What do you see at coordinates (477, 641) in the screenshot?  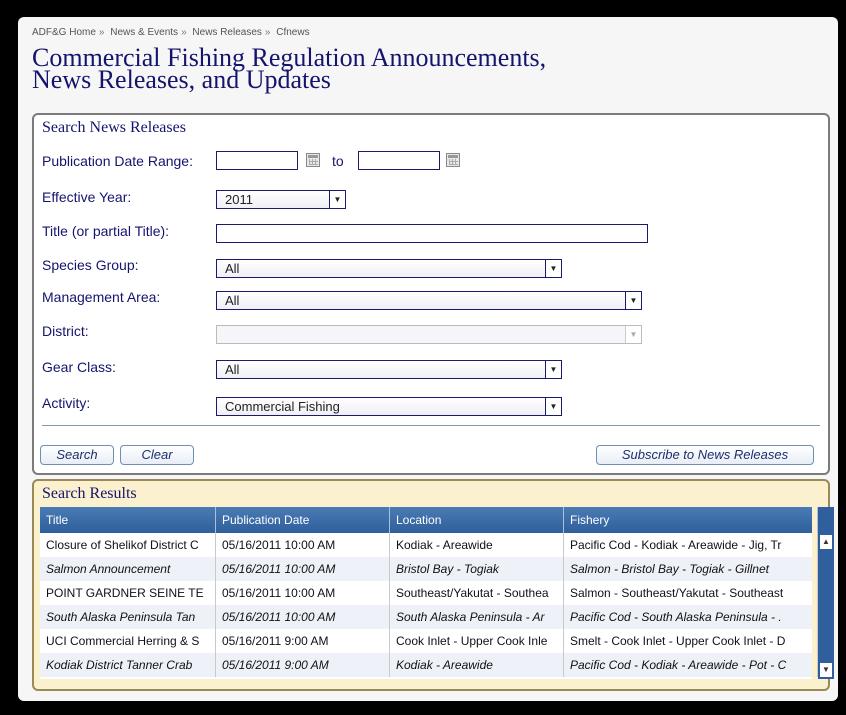 I see `cell-location: Cook Inlet - Upper Cook Inle` at bounding box center [477, 641].